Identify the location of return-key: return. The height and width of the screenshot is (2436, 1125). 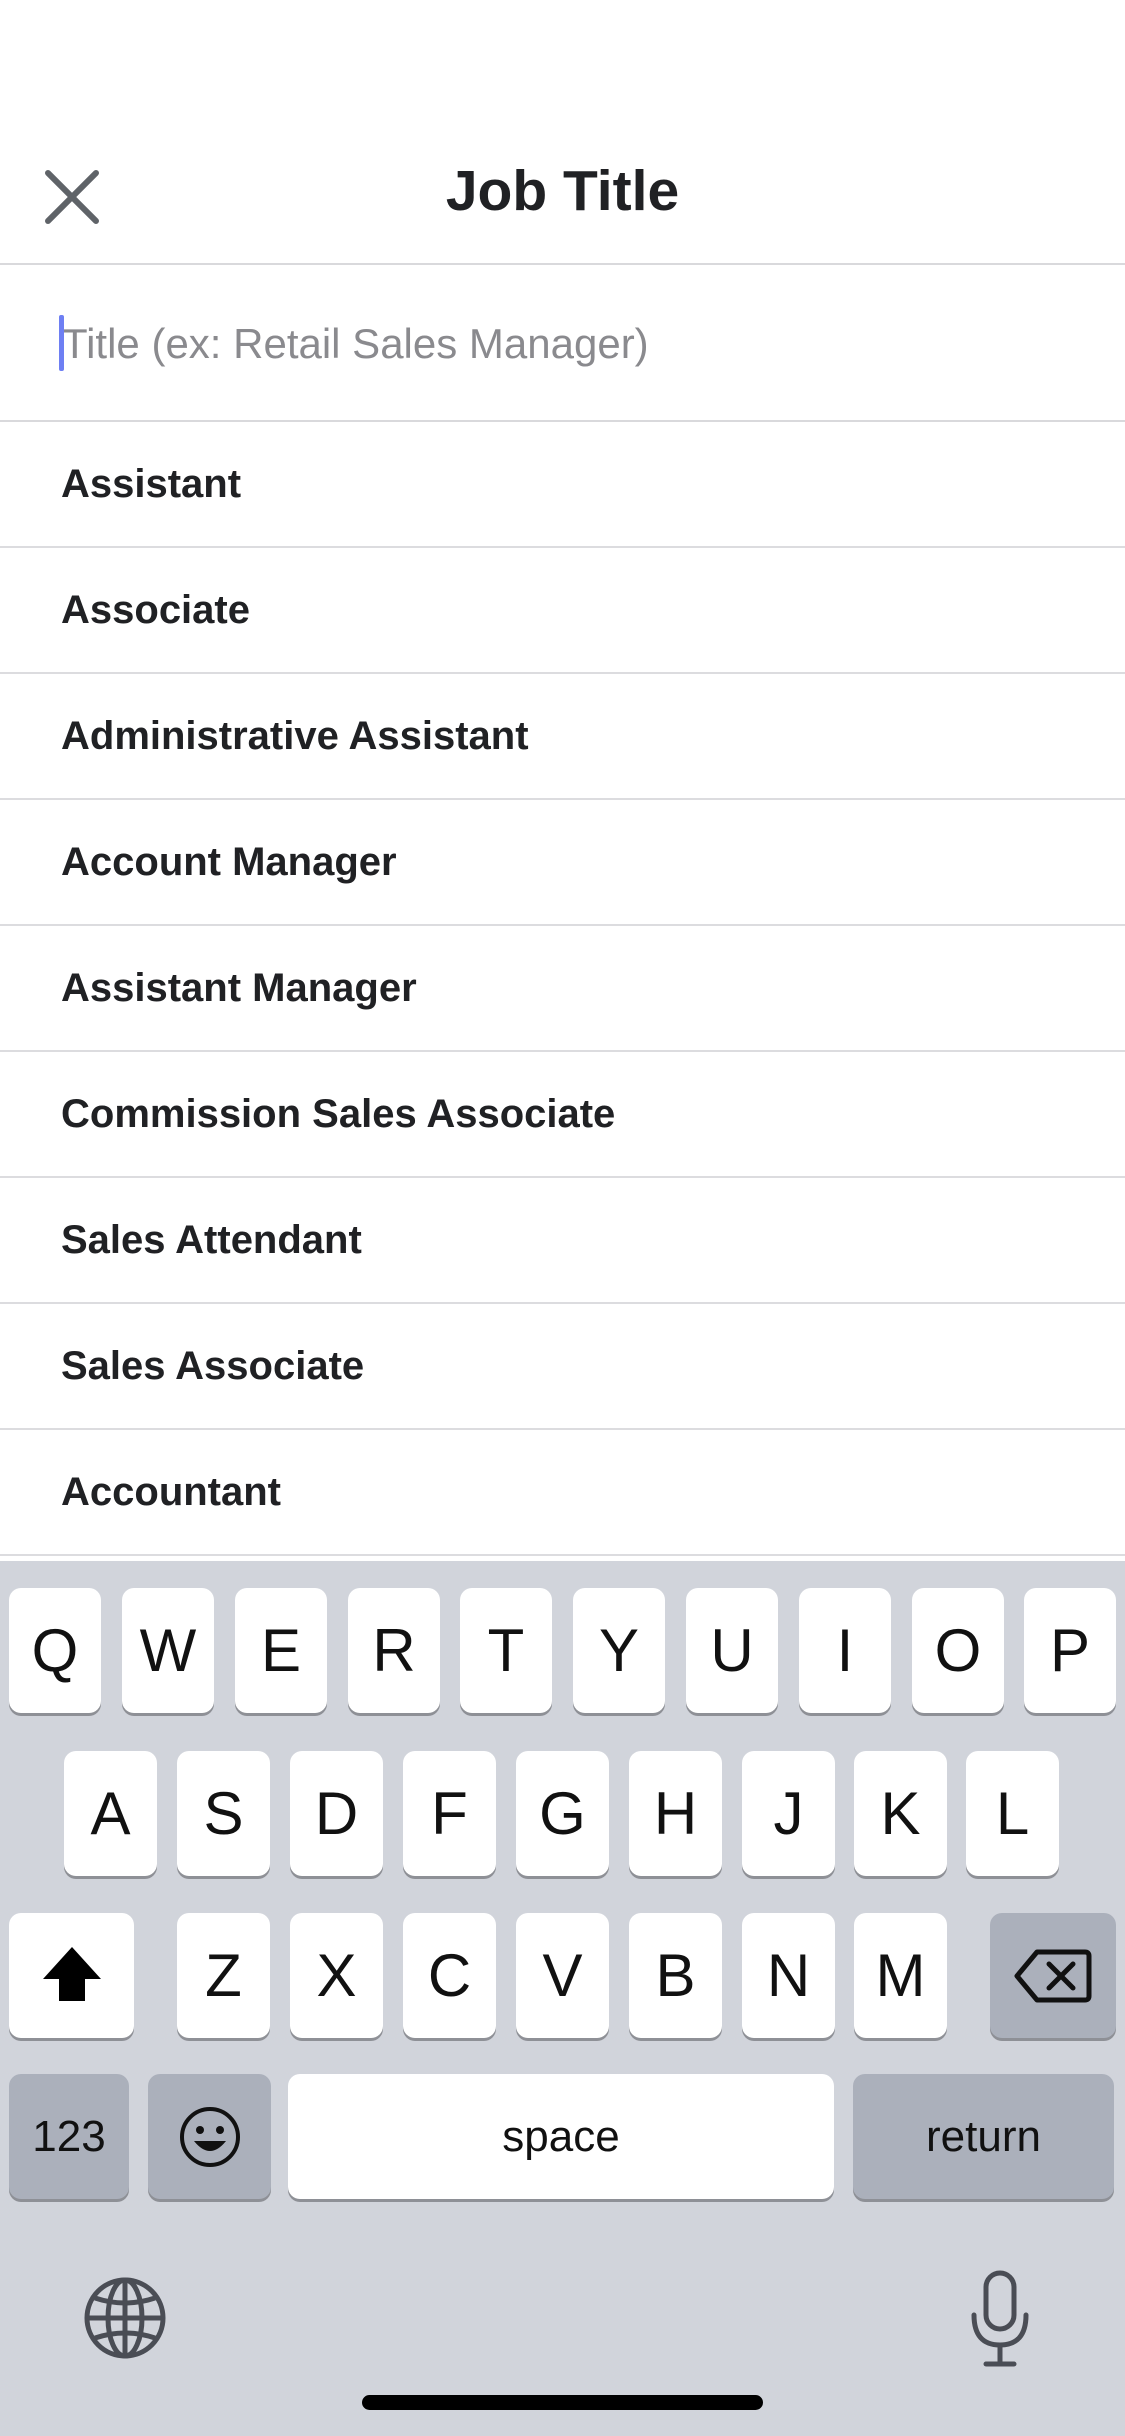
(983, 2136).